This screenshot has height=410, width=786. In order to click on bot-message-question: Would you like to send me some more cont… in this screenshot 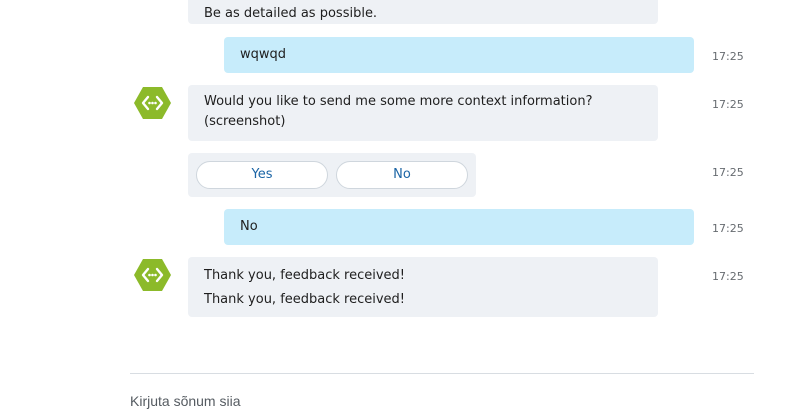, I will do `click(423, 113)`.